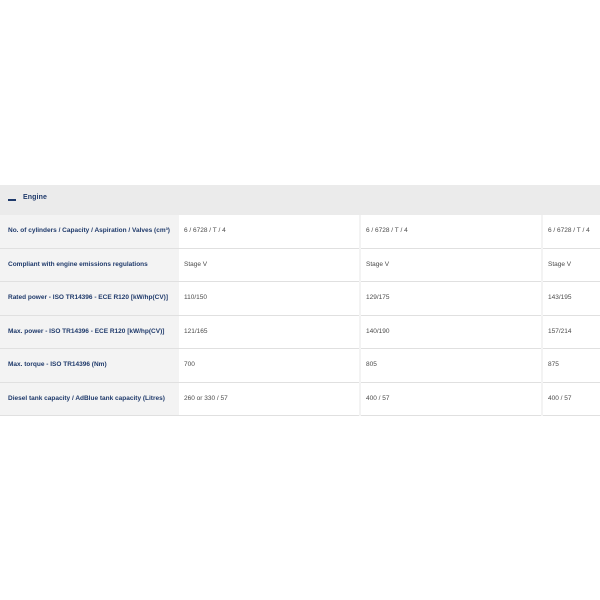  Describe the element at coordinates (57, 364) in the screenshot. I see `row-label: Max. torque - ISO TR14396 (Nm)` at that location.